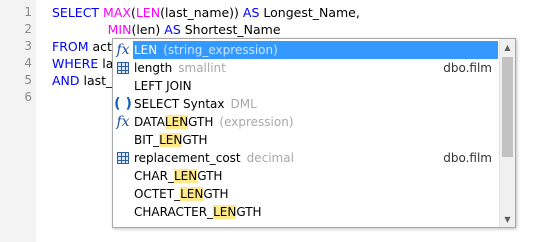 The width and height of the screenshot is (534, 242). What do you see at coordinates (68, 80) in the screenshot?
I see `sql-keyword: AND` at bounding box center [68, 80].